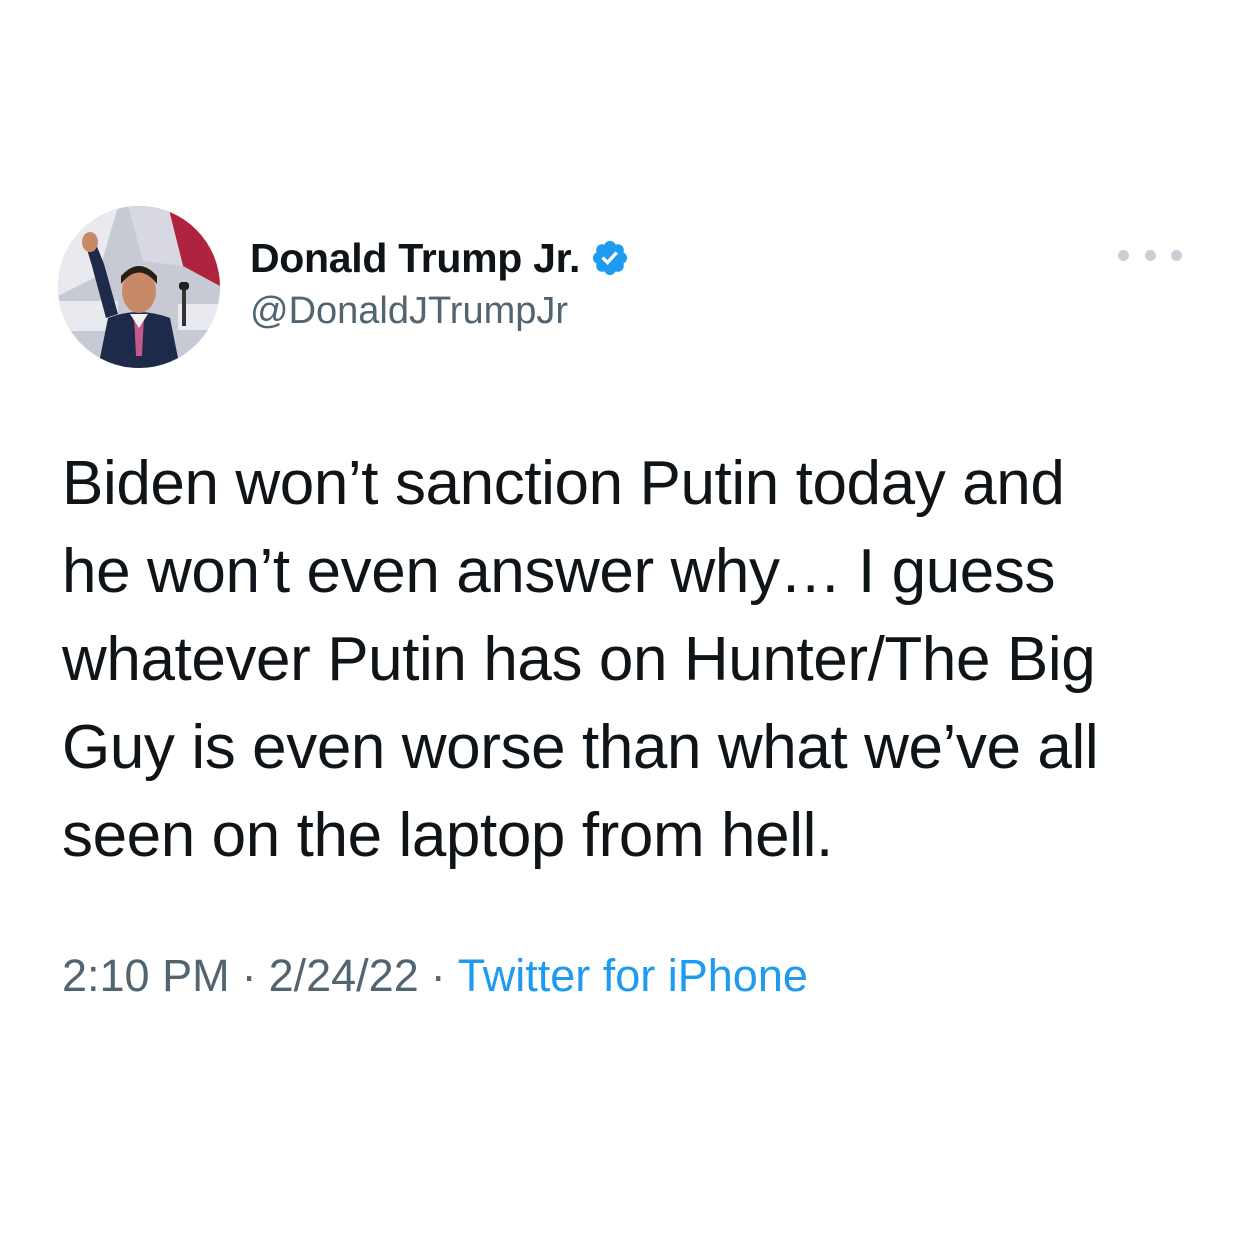 The height and width of the screenshot is (1243, 1242). What do you see at coordinates (415, 258) in the screenshot?
I see `author-display-name: Donald Trump Jr.` at bounding box center [415, 258].